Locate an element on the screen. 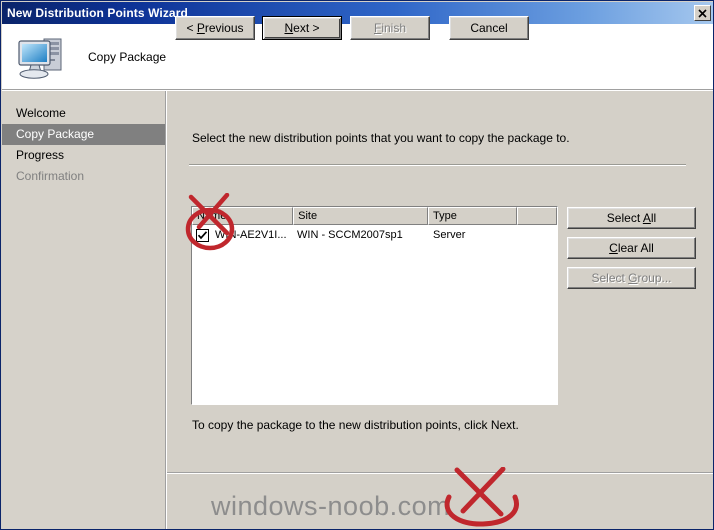  close-button is located at coordinates (702, 13).